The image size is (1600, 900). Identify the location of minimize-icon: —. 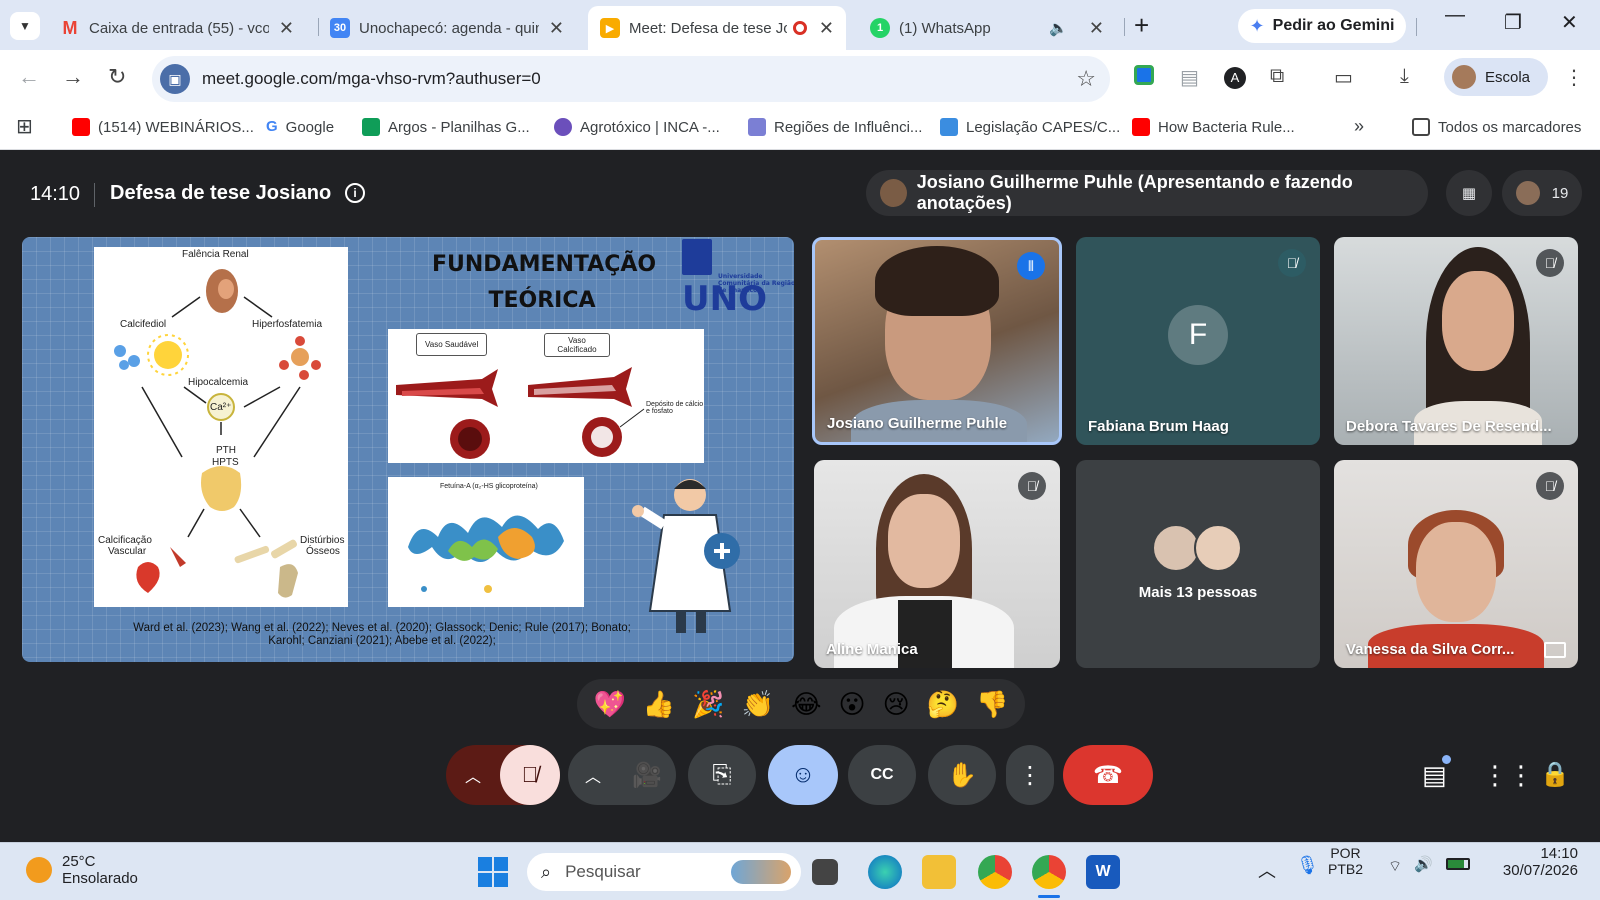
(1455, 15).